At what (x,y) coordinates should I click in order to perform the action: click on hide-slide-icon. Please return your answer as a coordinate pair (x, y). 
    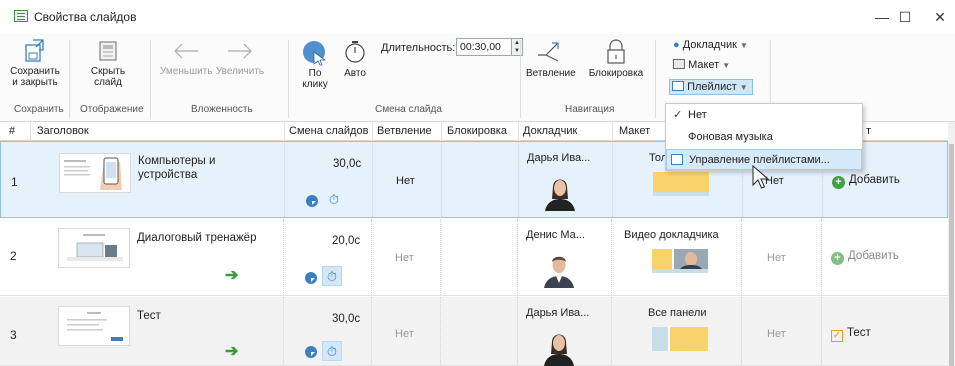
    Looking at the image, I should click on (108, 51).